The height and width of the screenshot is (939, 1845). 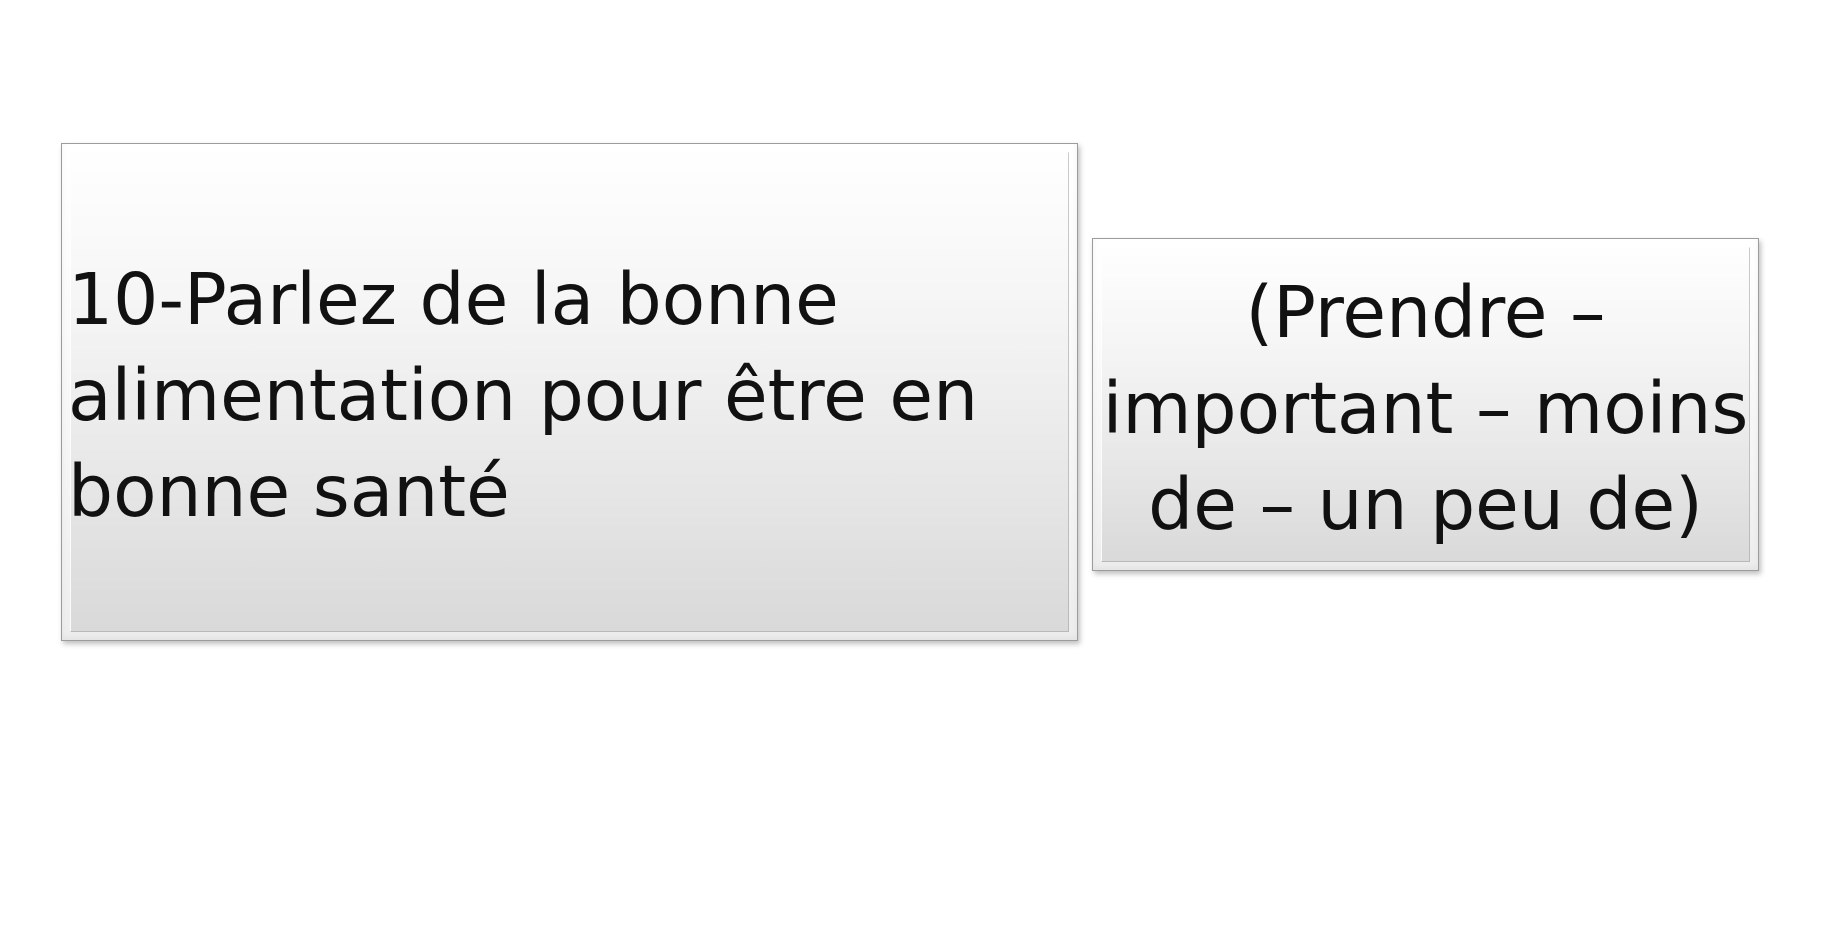 What do you see at coordinates (1425, 504) in the screenshot?
I see `hint-line-3: de – un peu de)` at bounding box center [1425, 504].